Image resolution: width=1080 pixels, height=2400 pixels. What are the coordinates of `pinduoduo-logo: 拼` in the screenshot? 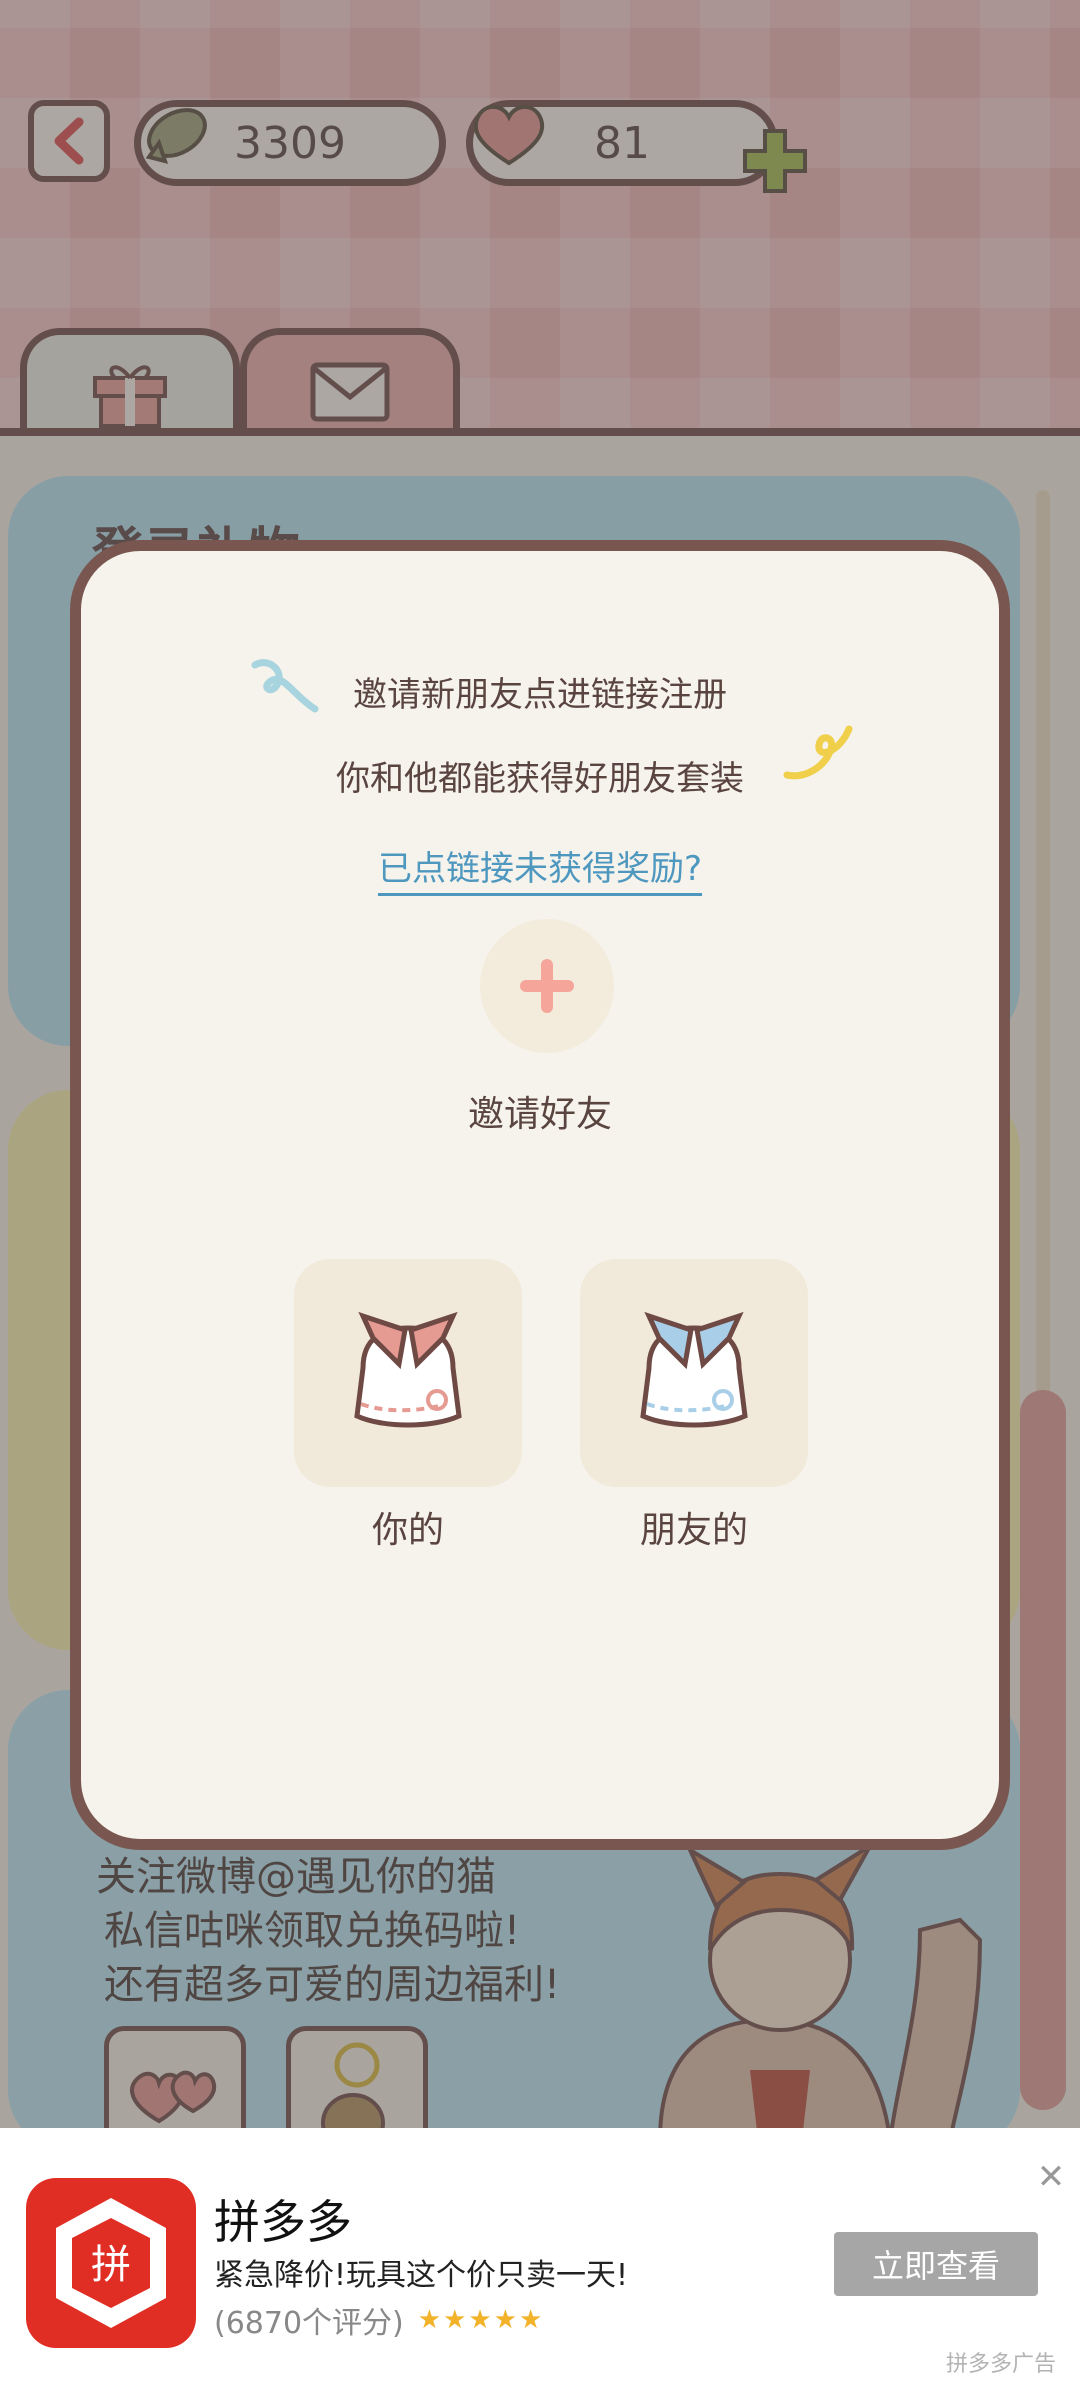 It's located at (111, 2263).